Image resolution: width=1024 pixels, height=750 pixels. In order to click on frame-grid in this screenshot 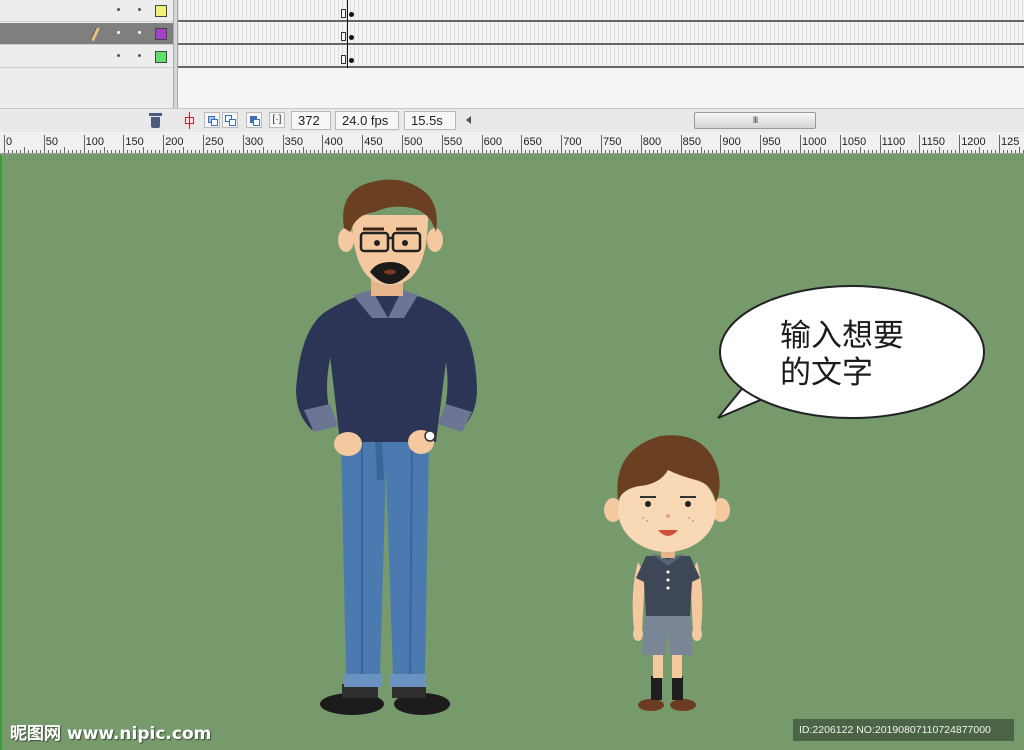, I will do `click(601, 54)`.